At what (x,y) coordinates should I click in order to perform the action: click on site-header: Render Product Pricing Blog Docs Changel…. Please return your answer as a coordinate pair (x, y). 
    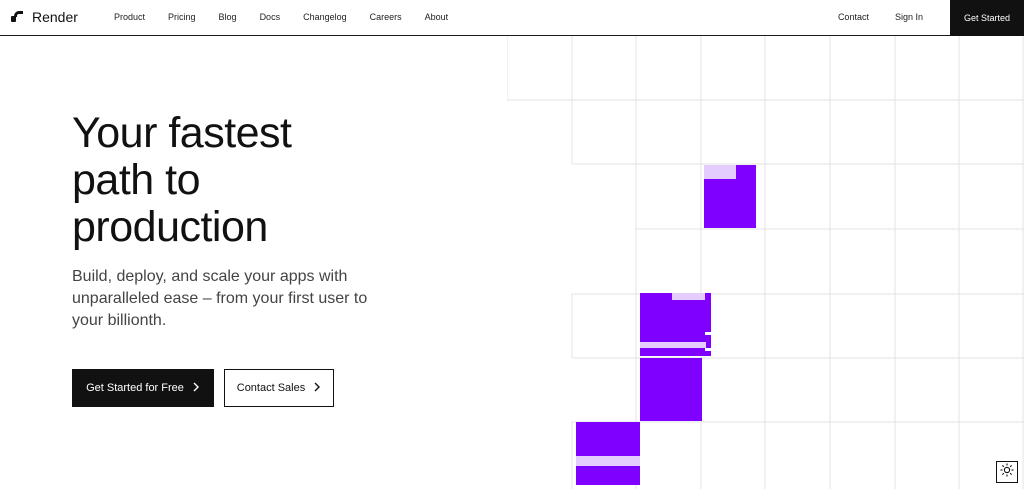
    Looking at the image, I should click on (512, 18).